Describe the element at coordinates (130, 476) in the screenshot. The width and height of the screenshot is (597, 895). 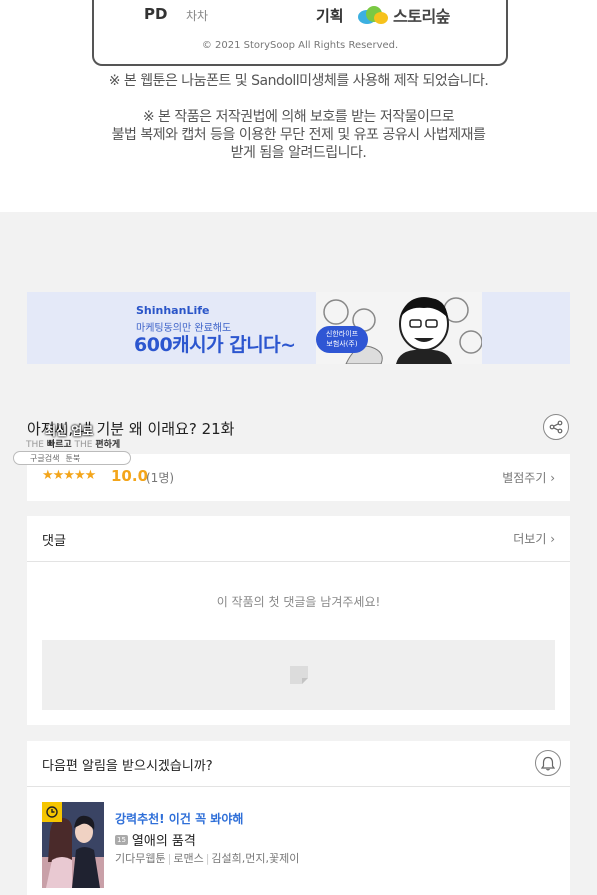
I see `rating-score: 10.0` at that location.